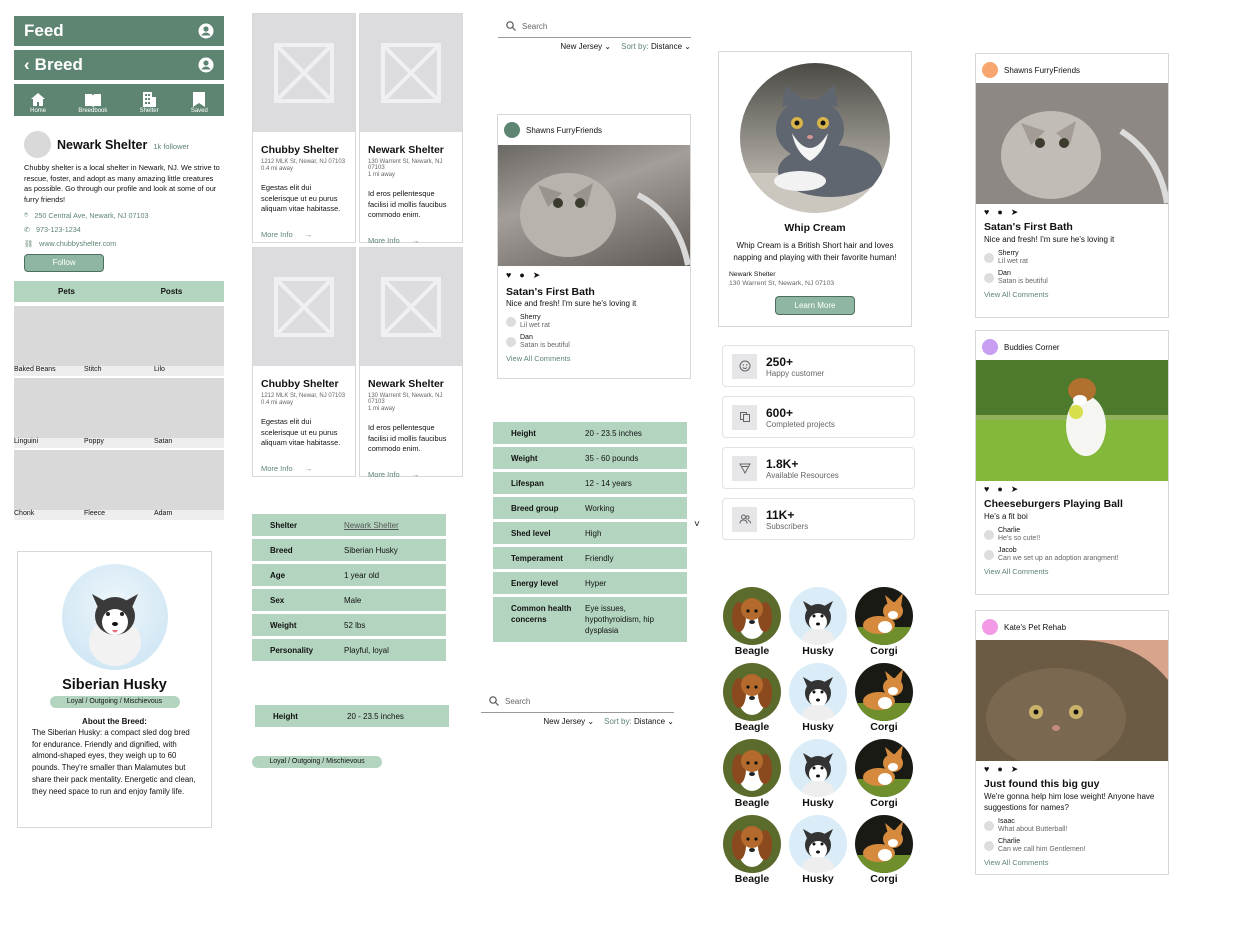 Image resolution: width=1260 pixels, height=952 pixels. I want to click on tab-pets: Pets, so click(66, 291).